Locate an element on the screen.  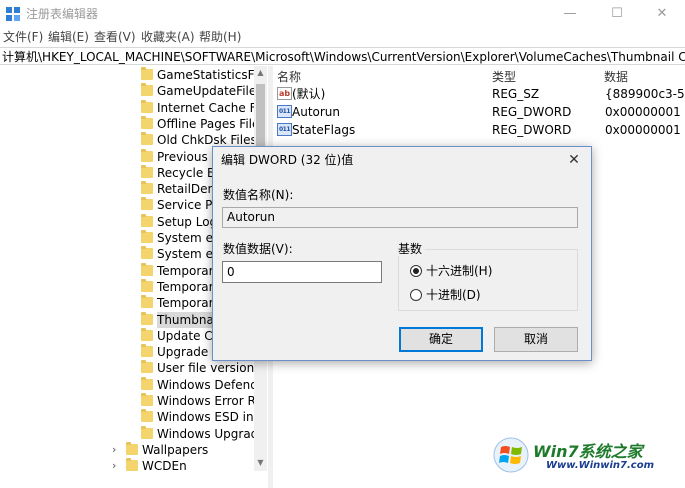
value-name-cell: (默认) is located at coordinates (309, 94).